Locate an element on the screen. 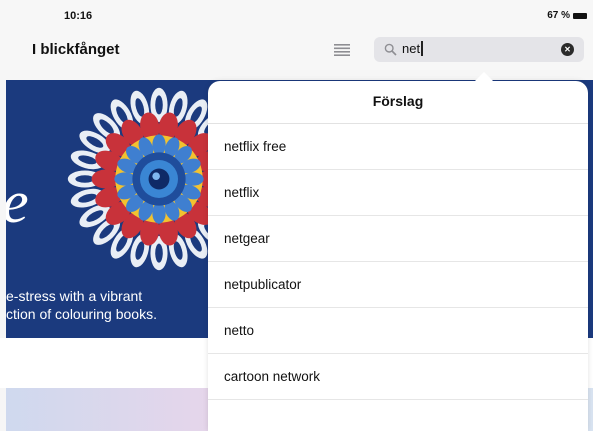 The image size is (593, 431). battery-indicator: 67 % is located at coordinates (567, 15).